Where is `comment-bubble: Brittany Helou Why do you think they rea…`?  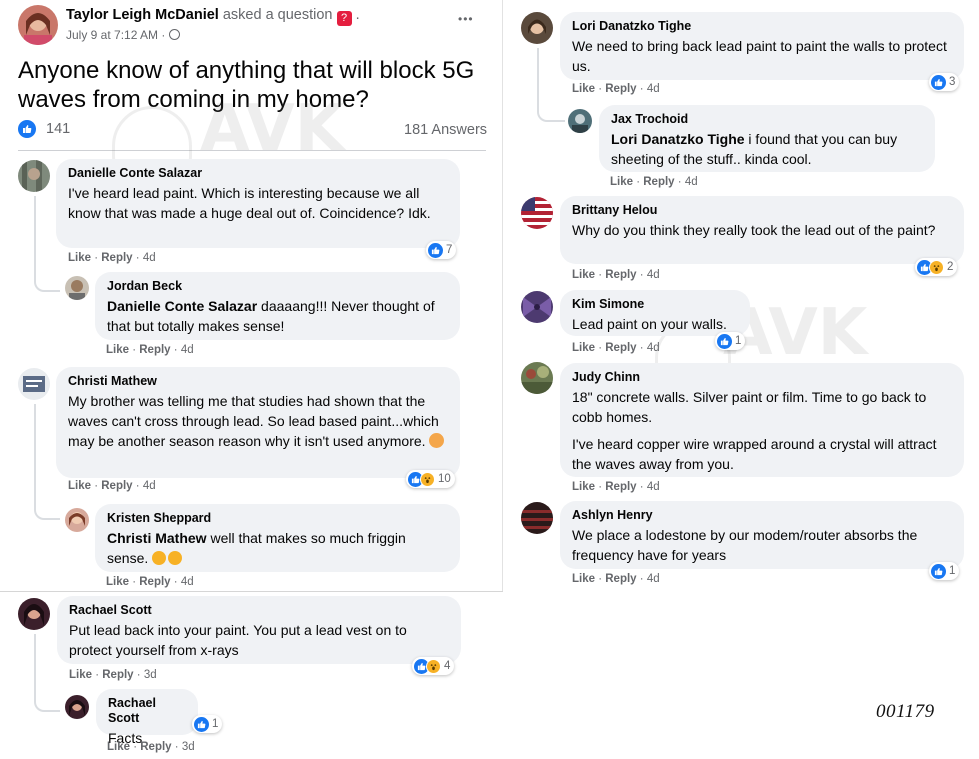
comment-bubble: Brittany Helou Why do you think they rea… is located at coordinates (762, 230).